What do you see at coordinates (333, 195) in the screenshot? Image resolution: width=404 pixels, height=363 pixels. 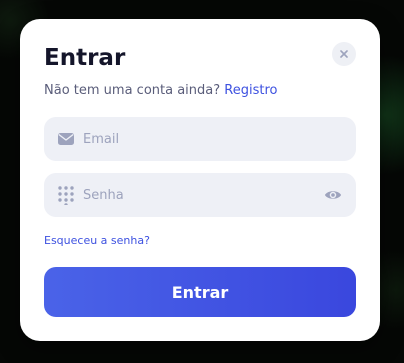 I see `eye-icon` at bounding box center [333, 195].